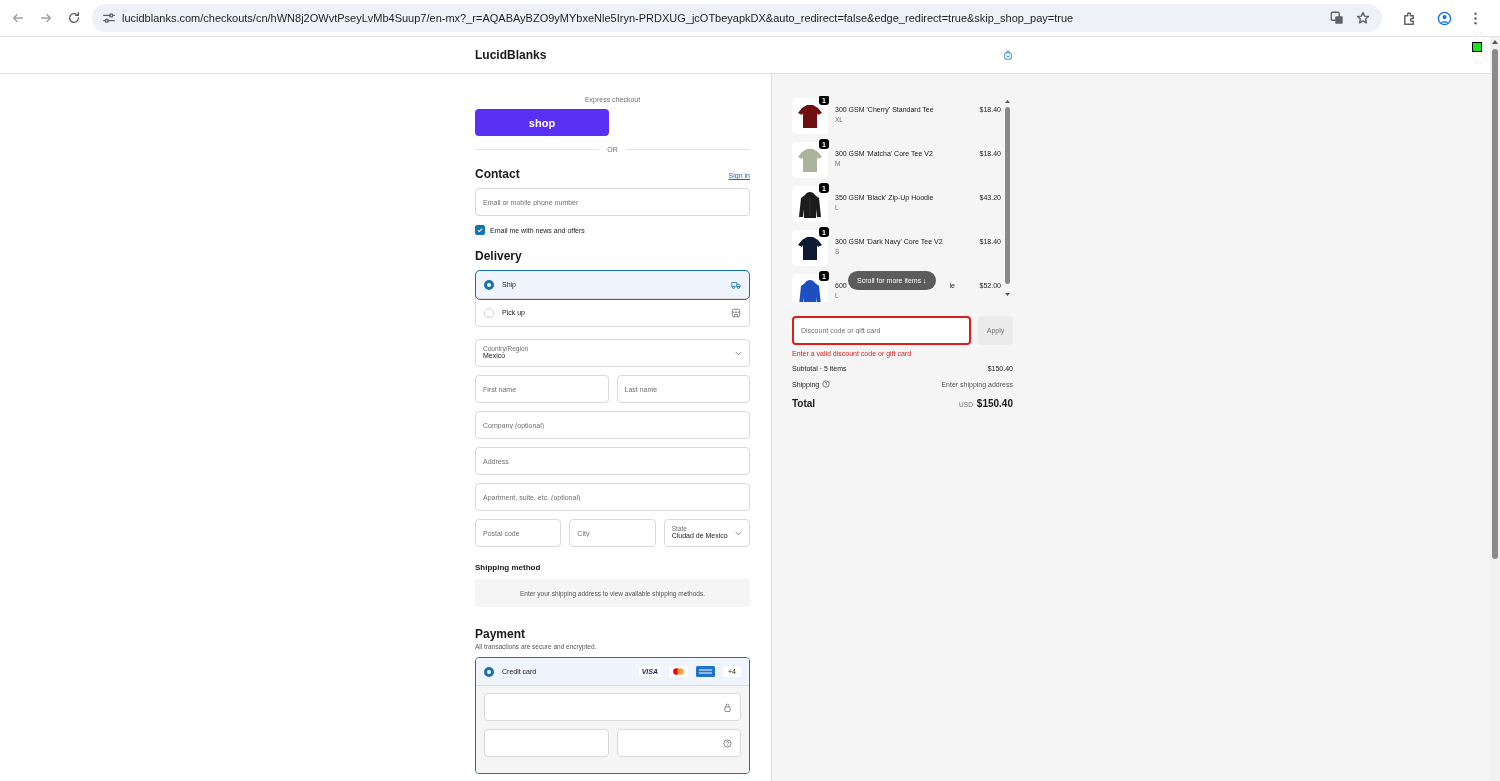 Image resolution: width=1500 pixels, height=781 pixels. What do you see at coordinates (736, 284) in the screenshot?
I see `truck-icon` at bounding box center [736, 284].